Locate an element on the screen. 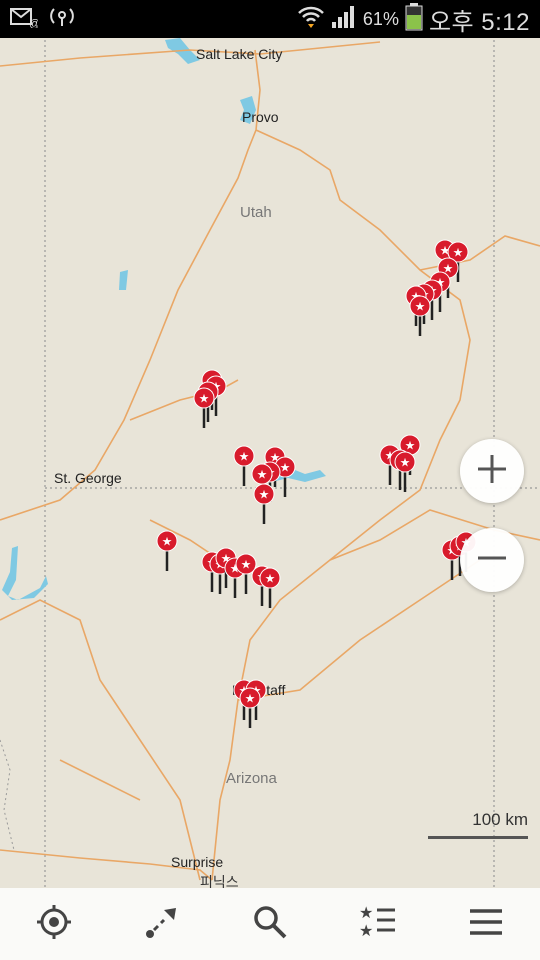 This screenshot has width=540, height=960. route-icon is located at coordinates (162, 924).